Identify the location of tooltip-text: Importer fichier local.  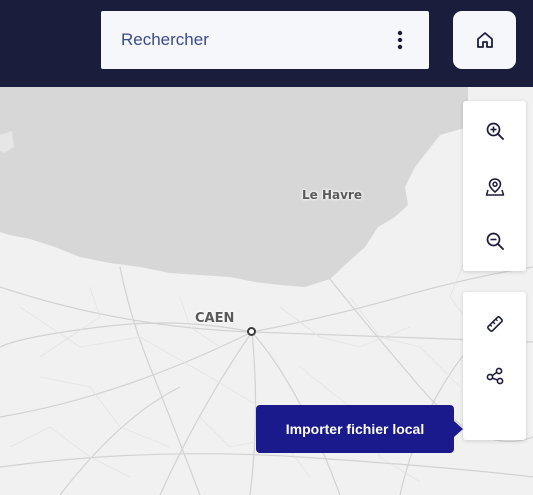
(355, 429).